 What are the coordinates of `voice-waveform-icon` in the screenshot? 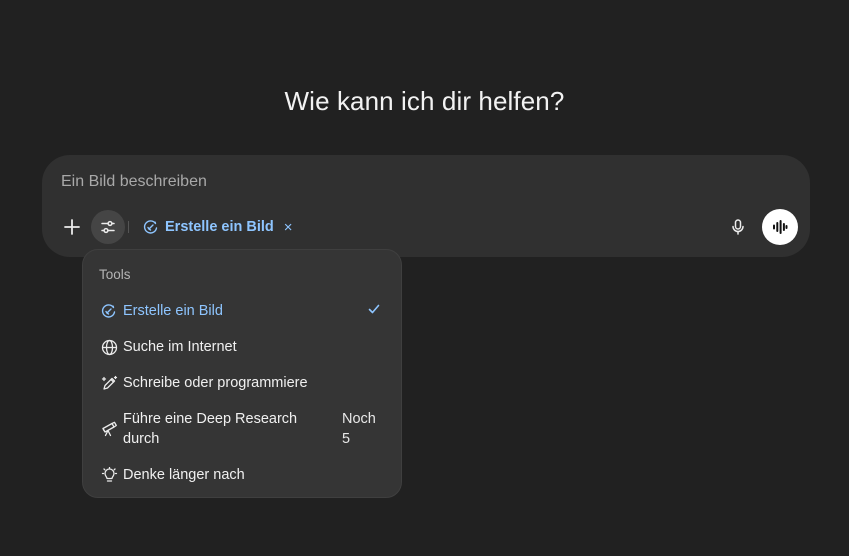 It's located at (780, 227).